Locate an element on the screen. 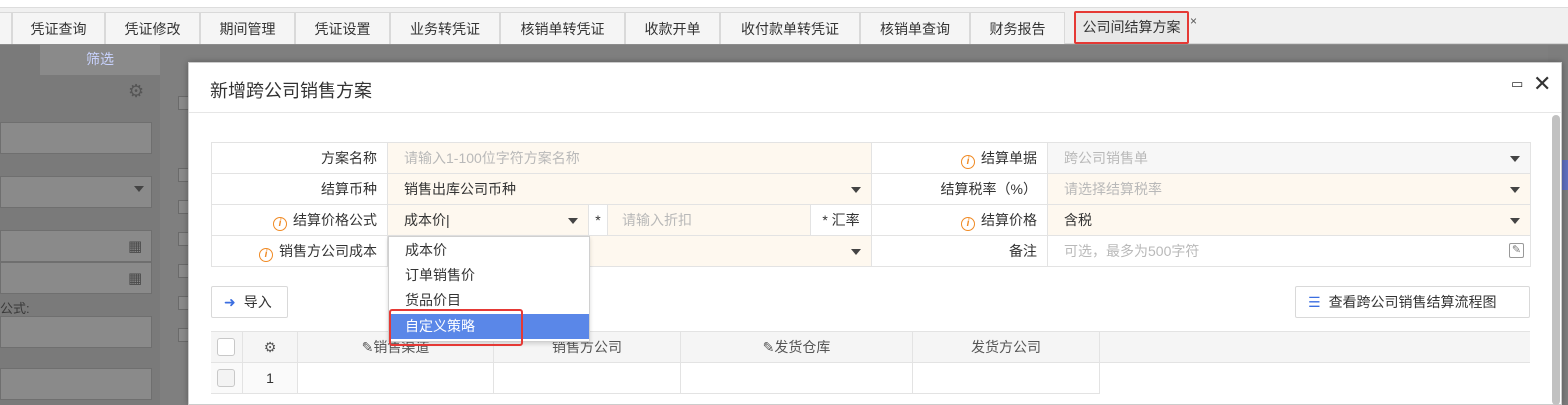 The height and width of the screenshot is (405, 1568). select-all-cell is located at coordinates (227, 347).